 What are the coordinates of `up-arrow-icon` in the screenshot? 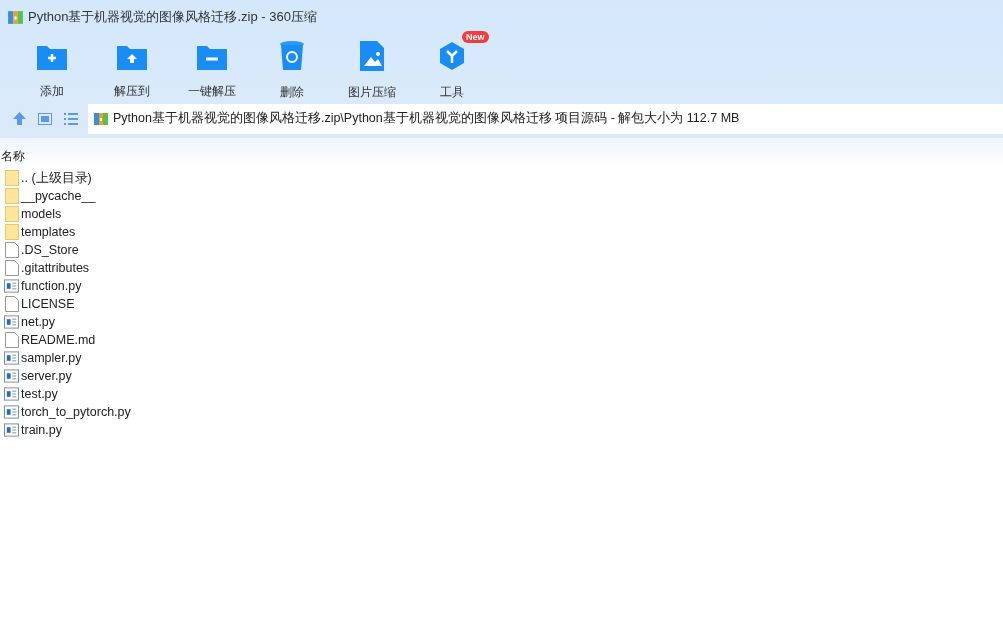 It's located at (19, 118).